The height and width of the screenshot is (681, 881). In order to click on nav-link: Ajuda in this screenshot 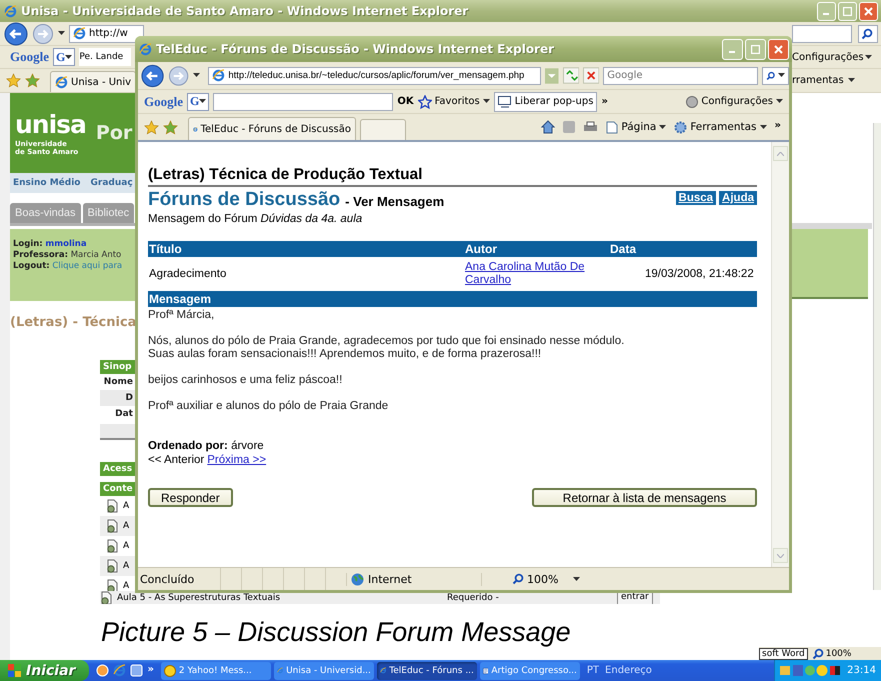, I will do `click(738, 198)`.